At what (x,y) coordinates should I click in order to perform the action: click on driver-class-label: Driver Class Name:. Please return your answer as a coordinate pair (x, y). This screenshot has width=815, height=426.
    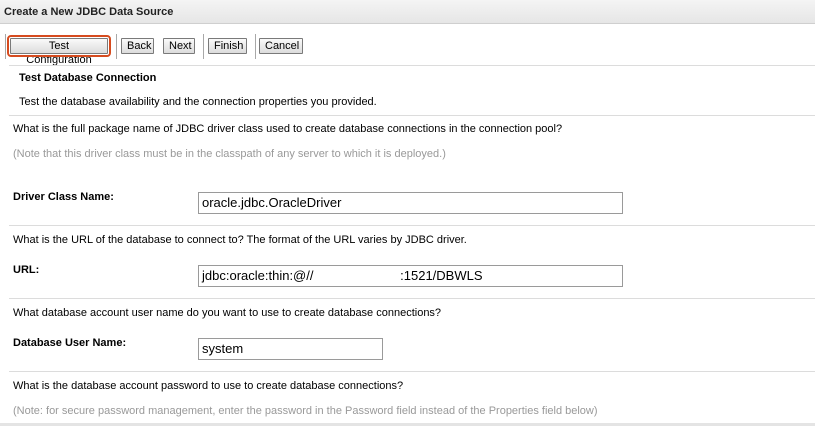
    Looking at the image, I should click on (63, 197).